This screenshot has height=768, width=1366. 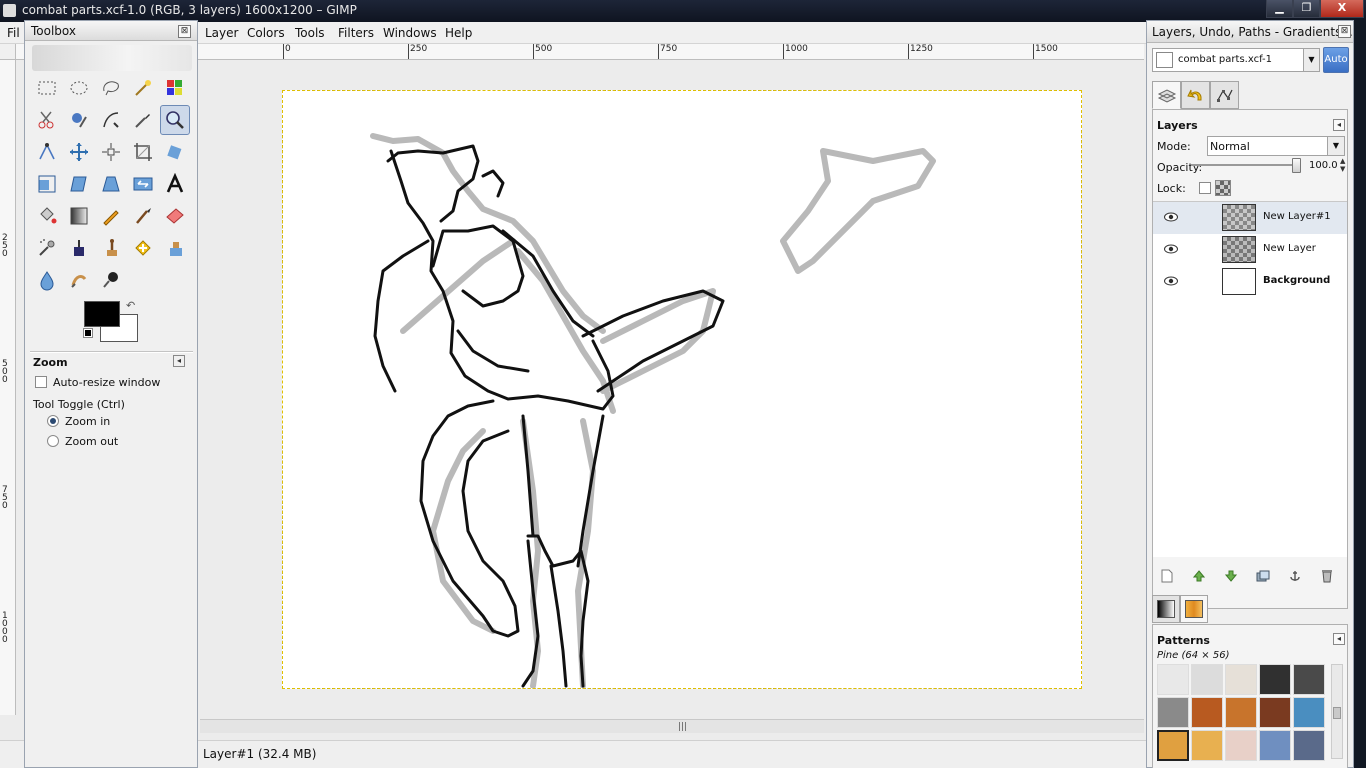 I want to click on tool-blur, so click(x=47, y=280).